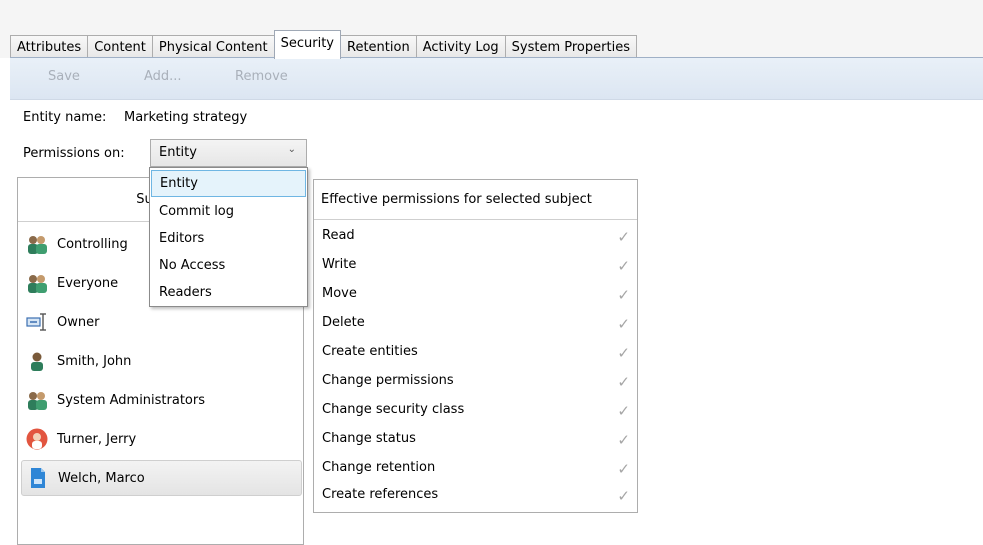 The width and height of the screenshot is (983, 545). What do you see at coordinates (477, 385) in the screenshot?
I see `permission-row-change-permissions: Change permissions ✓` at bounding box center [477, 385].